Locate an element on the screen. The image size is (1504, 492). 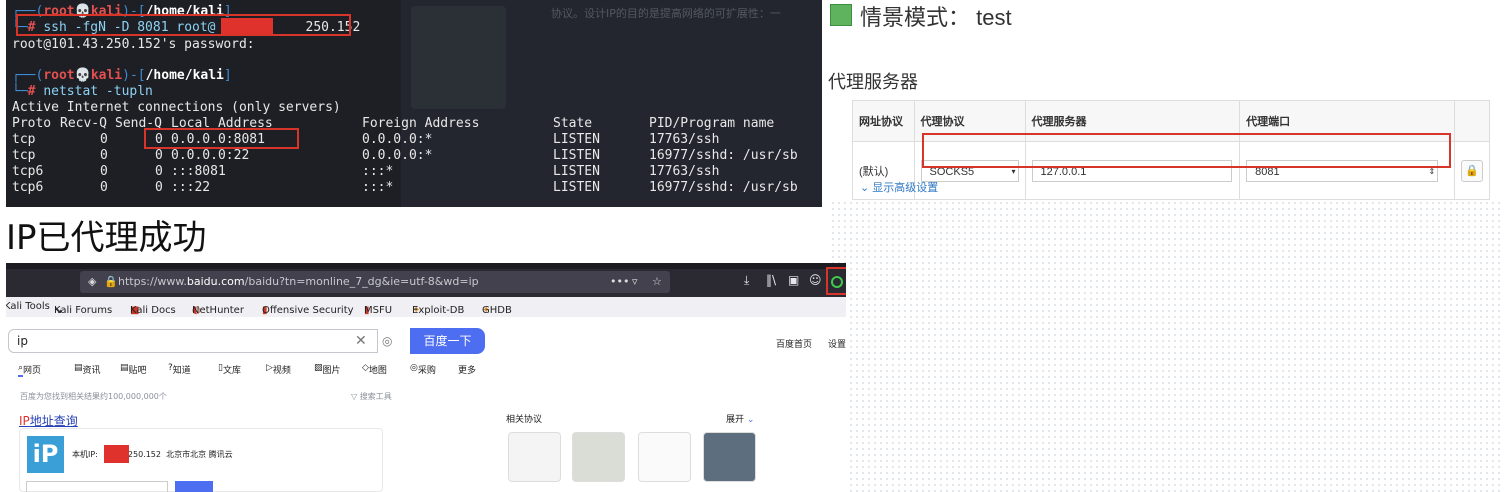
caption: IP已代理成功 is located at coordinates (106, 238).